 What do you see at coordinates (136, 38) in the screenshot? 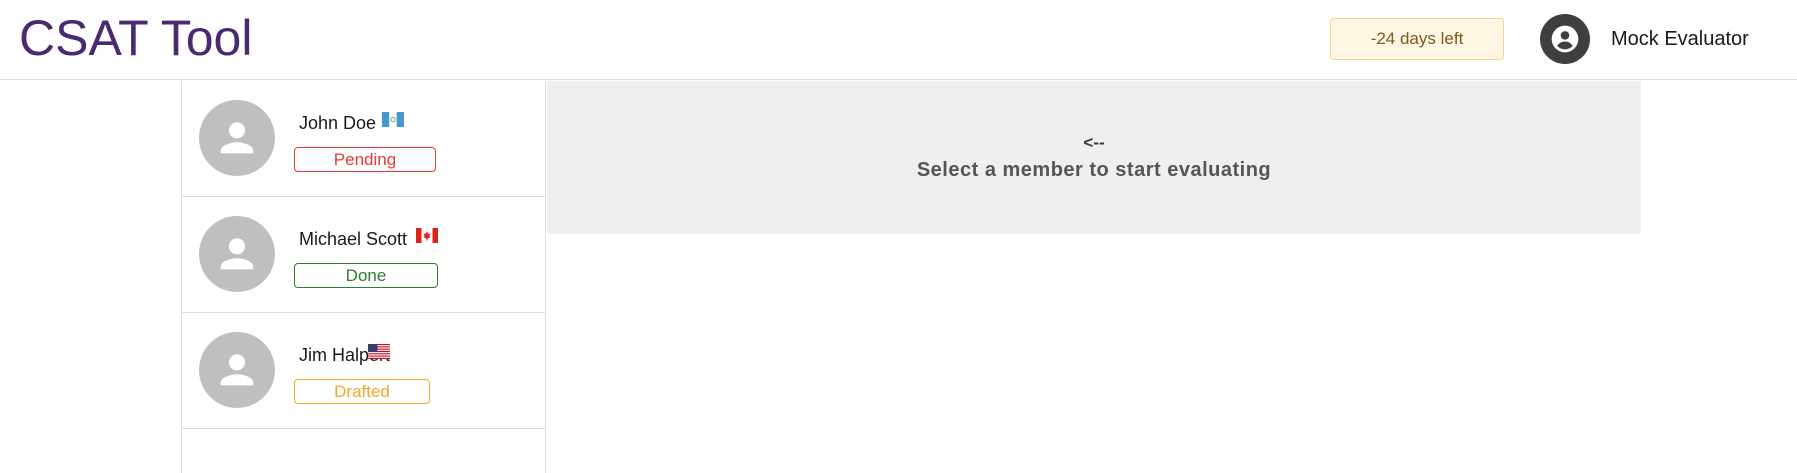
I see `app-title: CSAT Tool` at bounding box center [136, 38].